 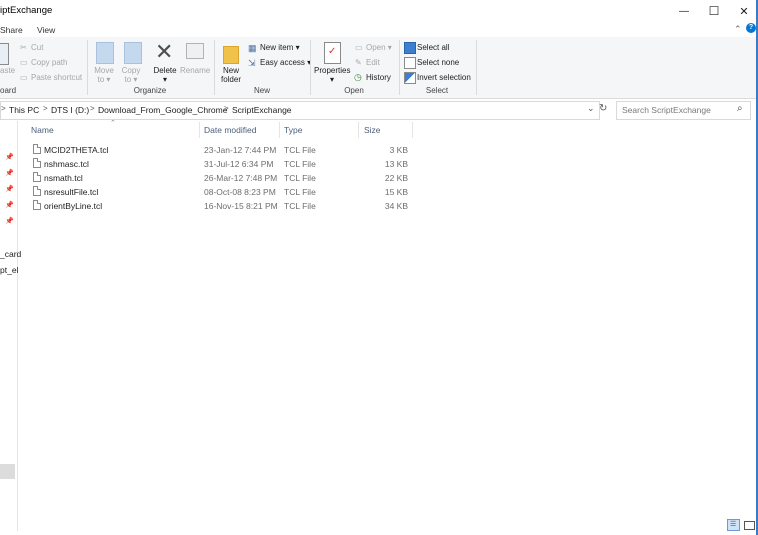 I want to click on close-button: ✕, so click(x=743, y=11).